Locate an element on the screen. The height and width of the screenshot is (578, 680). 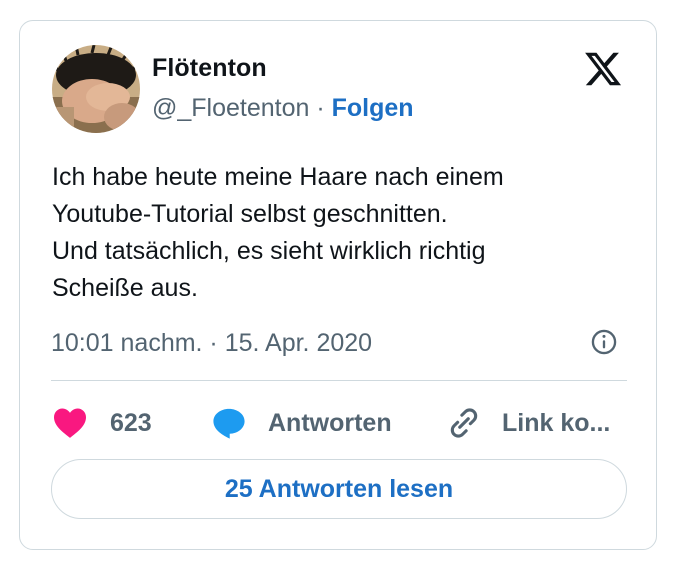
avatar-photo is located at coordinates (96, 89).